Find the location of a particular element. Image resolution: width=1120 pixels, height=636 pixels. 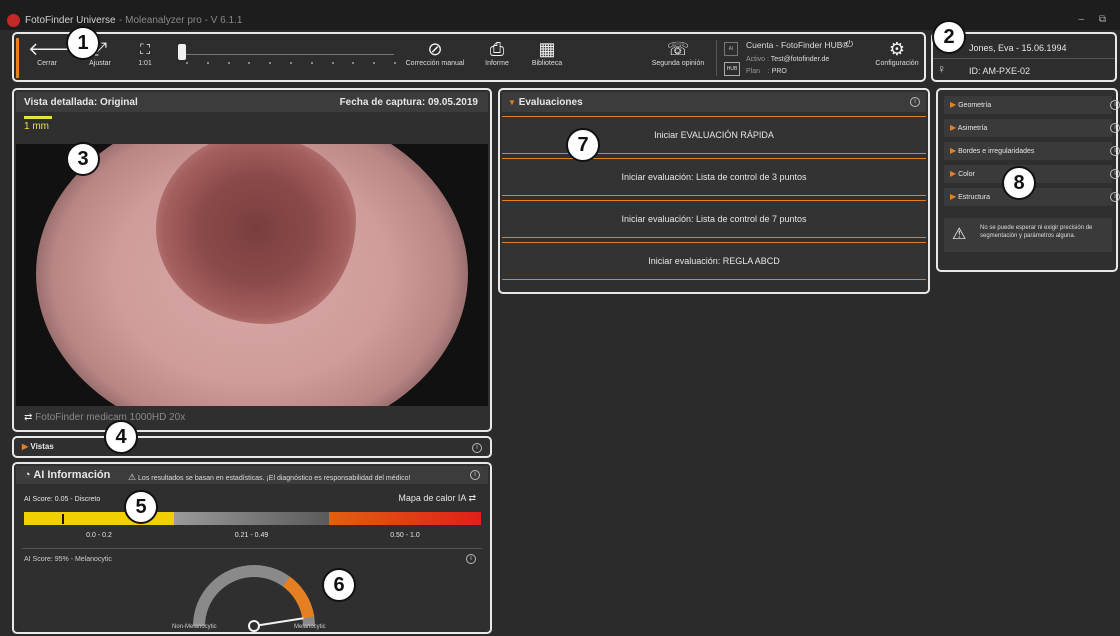

callout-5: 5 is located at coordinates (141, 507).